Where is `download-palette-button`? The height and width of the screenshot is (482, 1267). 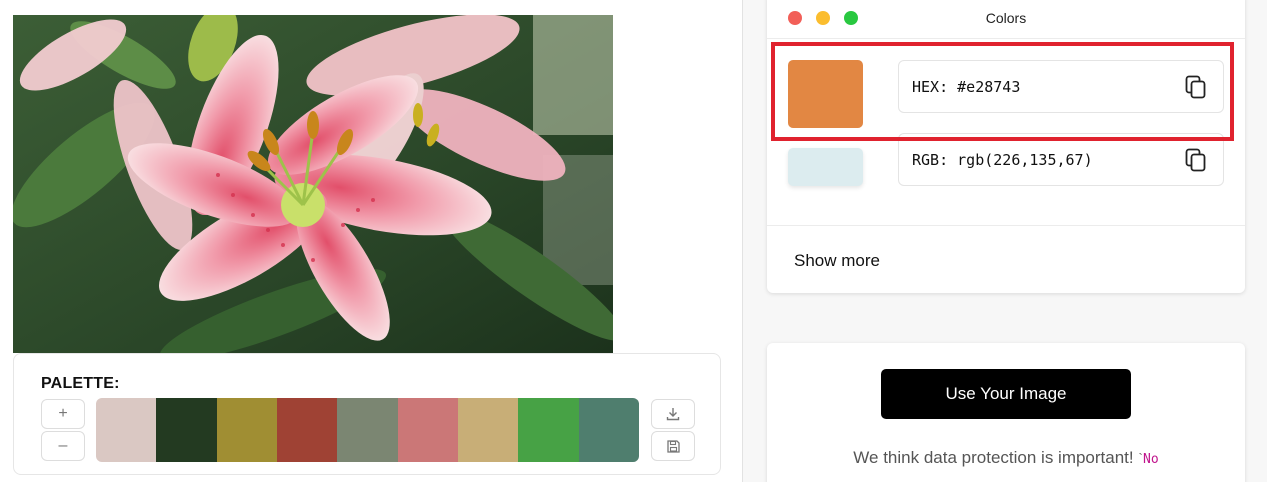 download-palette-button is located at coordinates (673, 414).